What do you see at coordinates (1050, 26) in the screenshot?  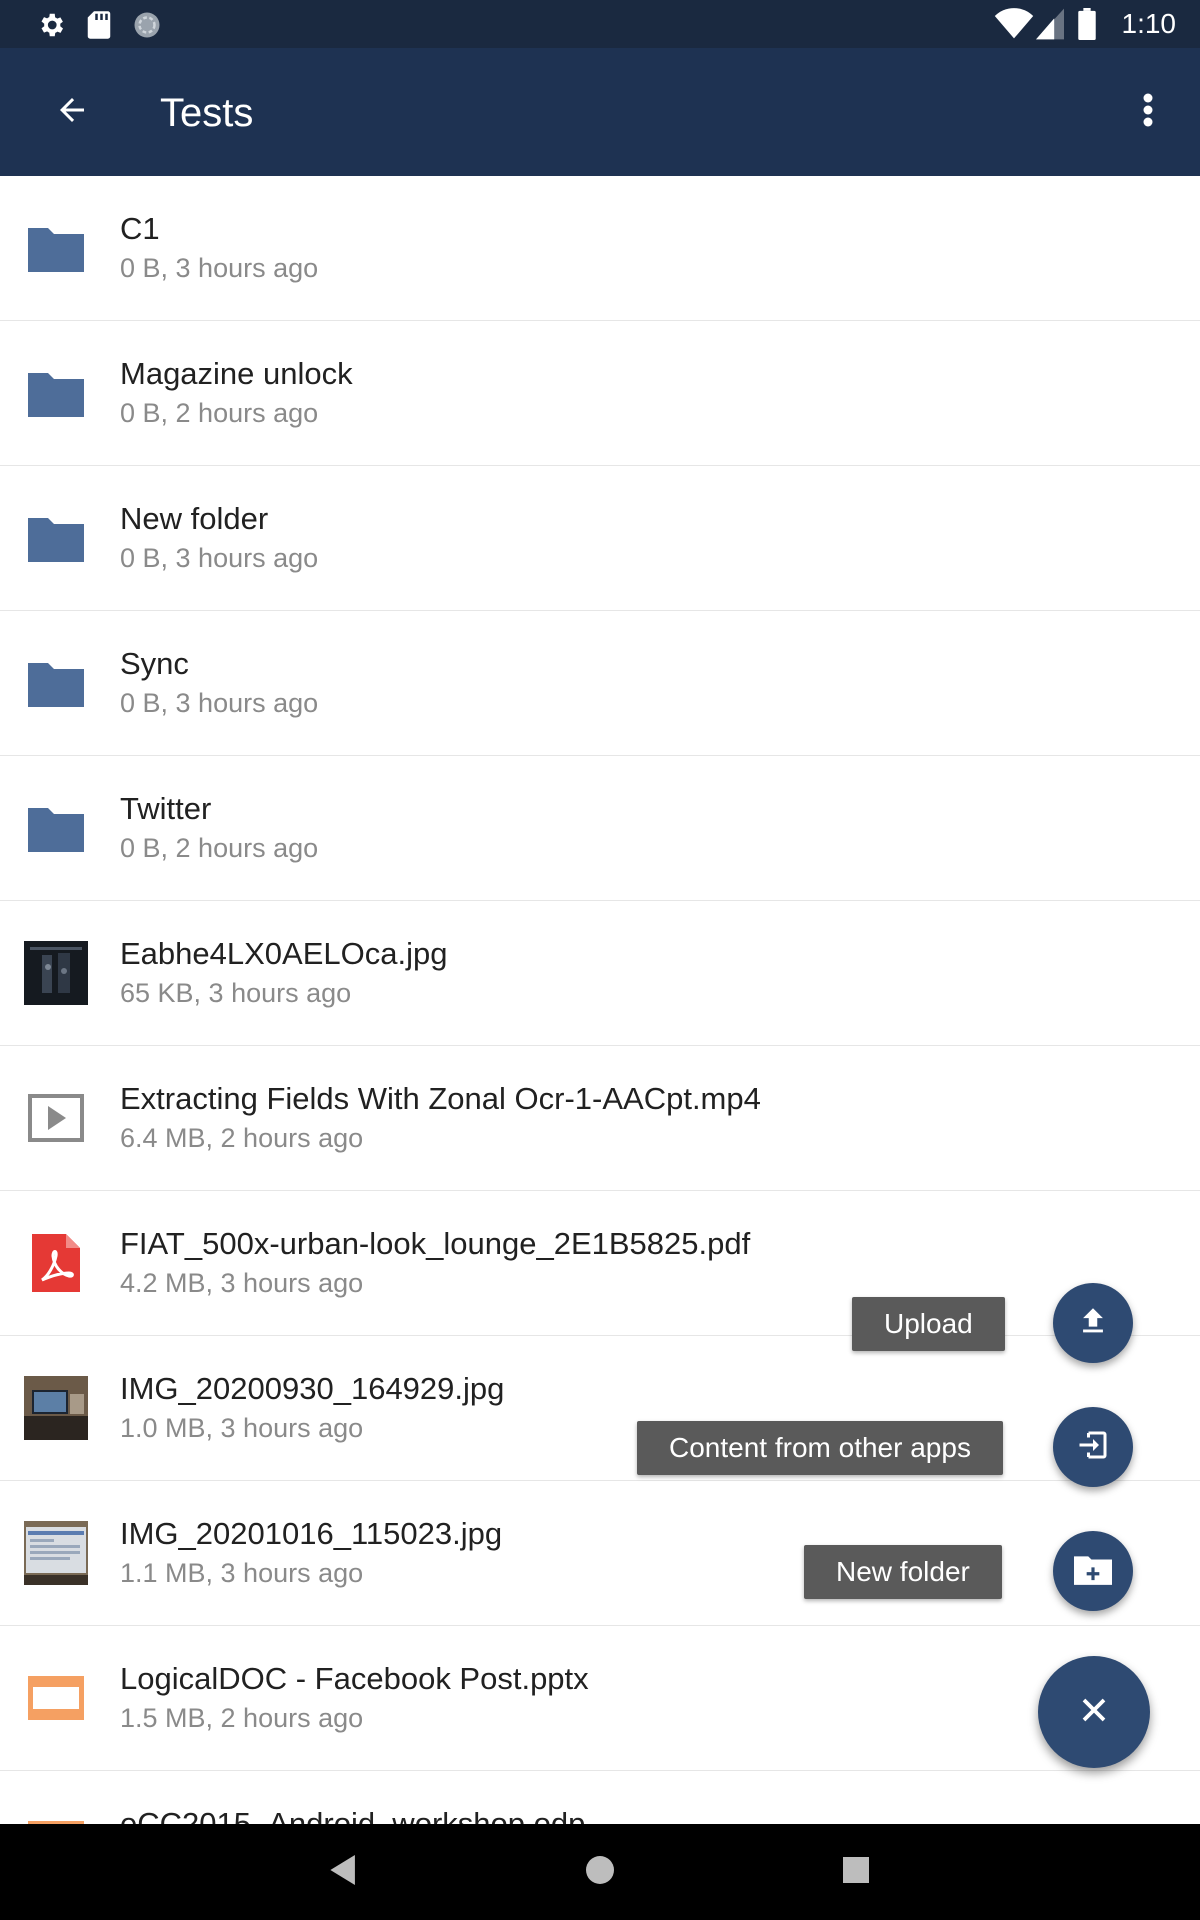 I see `cell-signal-icon` at bounding box center [1050, 26].